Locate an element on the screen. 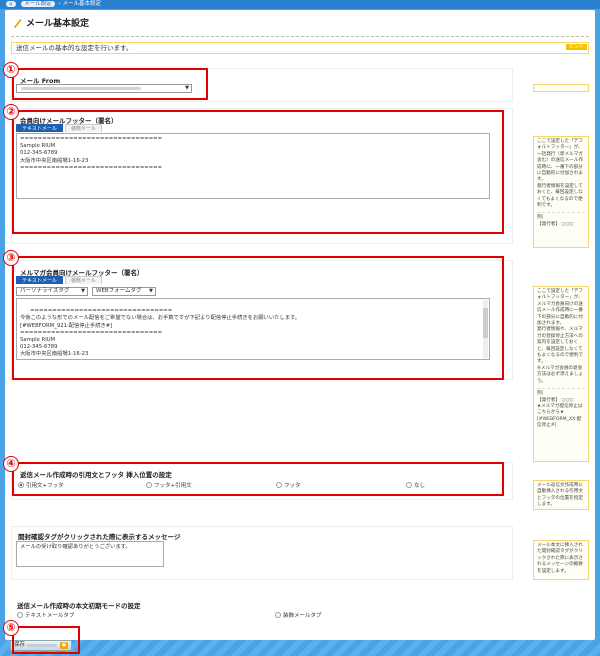 The height and width of the screenshot is (656, 600). member-footer-example: 例） 【発行者】 ○○○ is located at coordinates (561, 220).